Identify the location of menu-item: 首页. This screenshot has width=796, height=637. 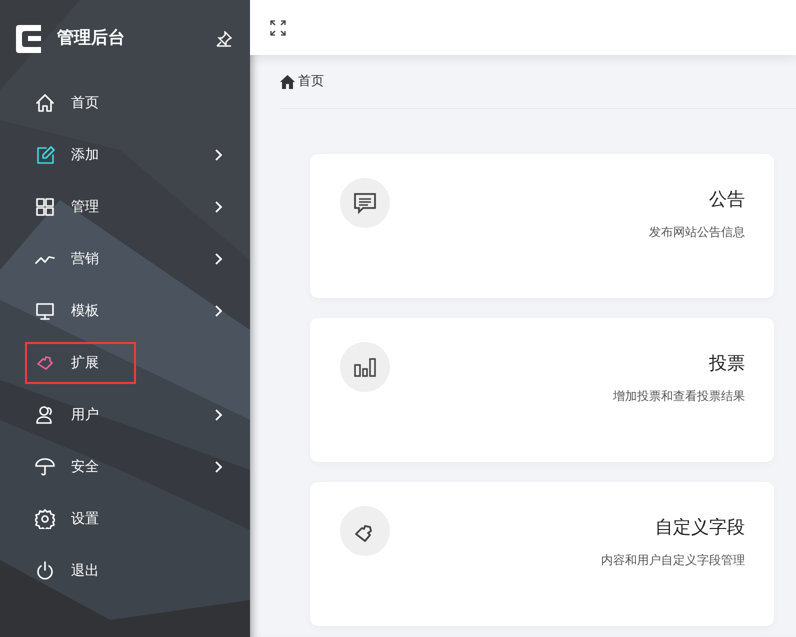
(125, 103).